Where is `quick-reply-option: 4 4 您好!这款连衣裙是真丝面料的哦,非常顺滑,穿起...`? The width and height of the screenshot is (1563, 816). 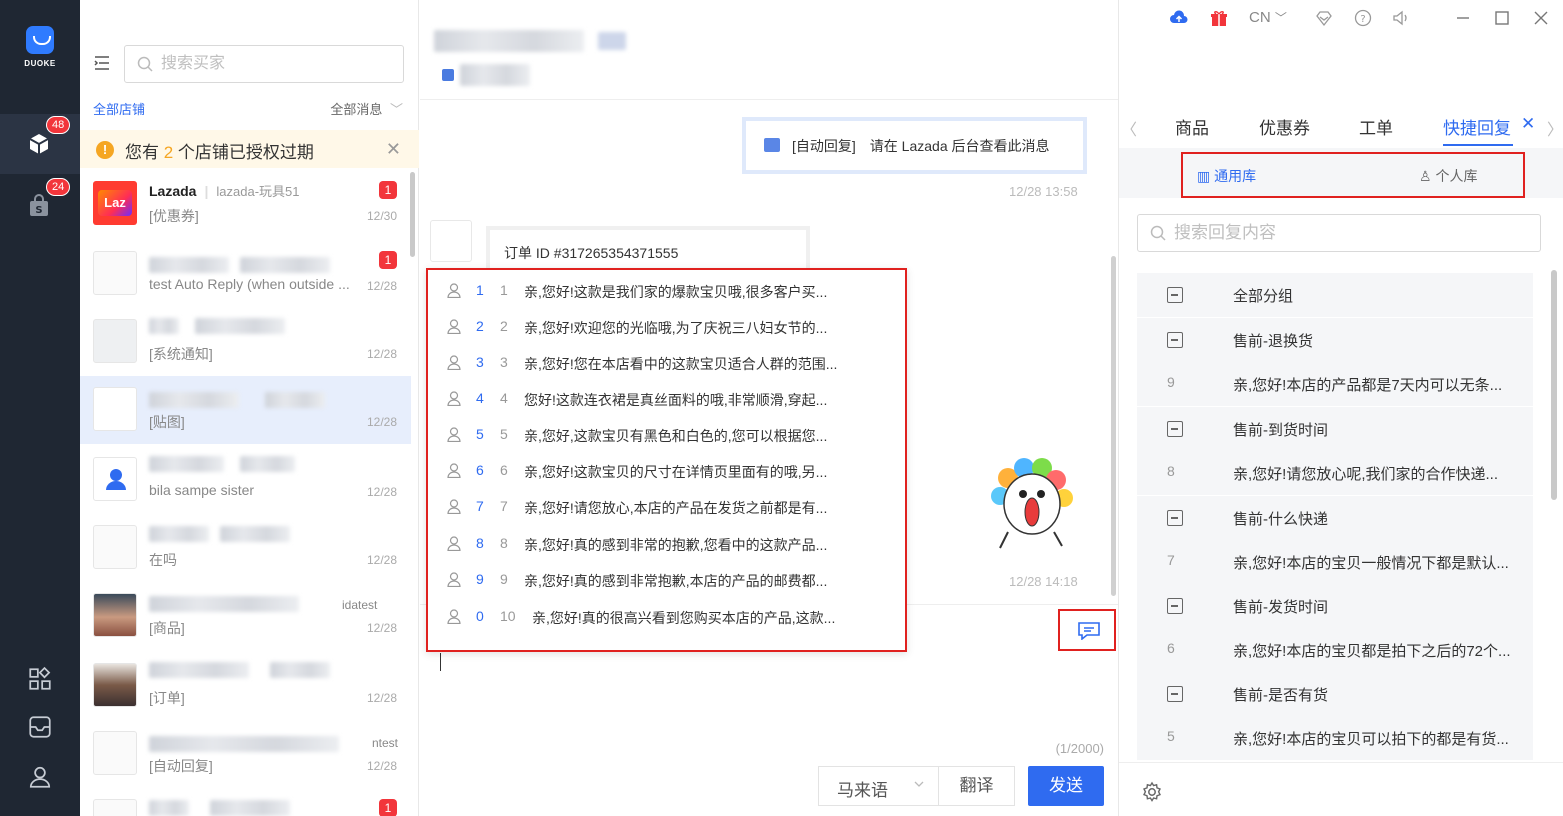
quick-reply-option: 4 4 您好!这款连衣裙是真丝面料的哦,非常顺滑,穿起... is located at coordinates (666, 398).